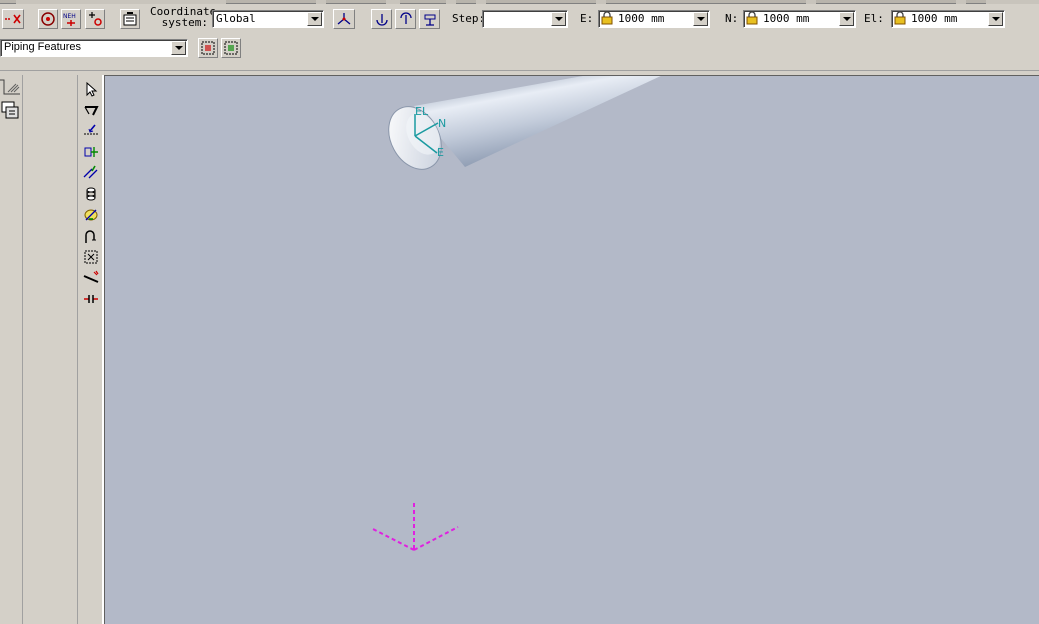 This screenshot has width=1039, height=624. Describe the element at coordinates (422, 111) in the screenshot. I see `axis-label-el: EL` at that location.